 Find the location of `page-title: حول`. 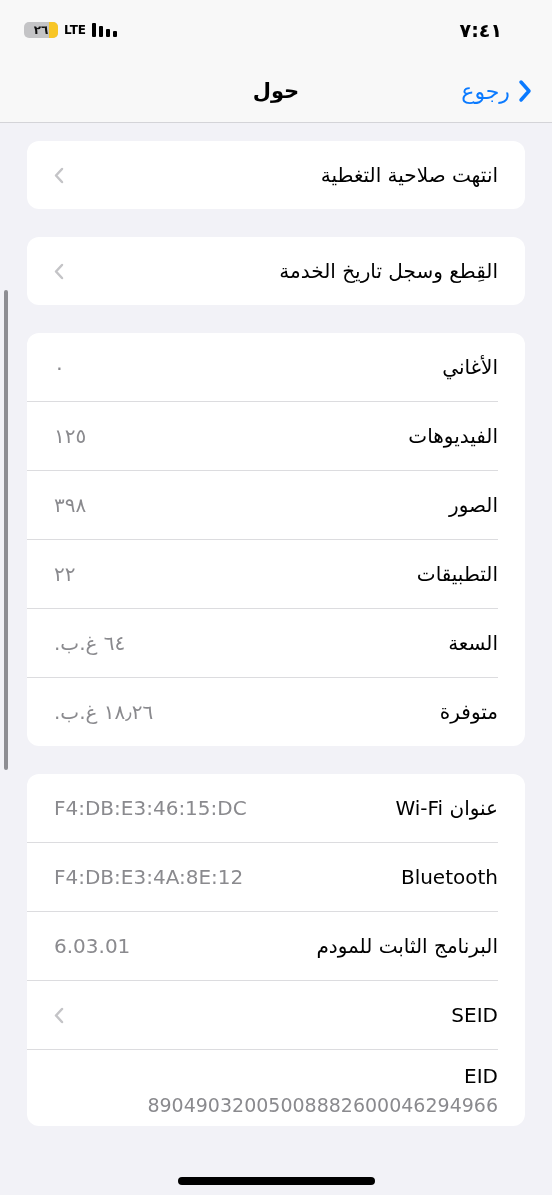

page-title: حول is located at coordinates (276, 91).